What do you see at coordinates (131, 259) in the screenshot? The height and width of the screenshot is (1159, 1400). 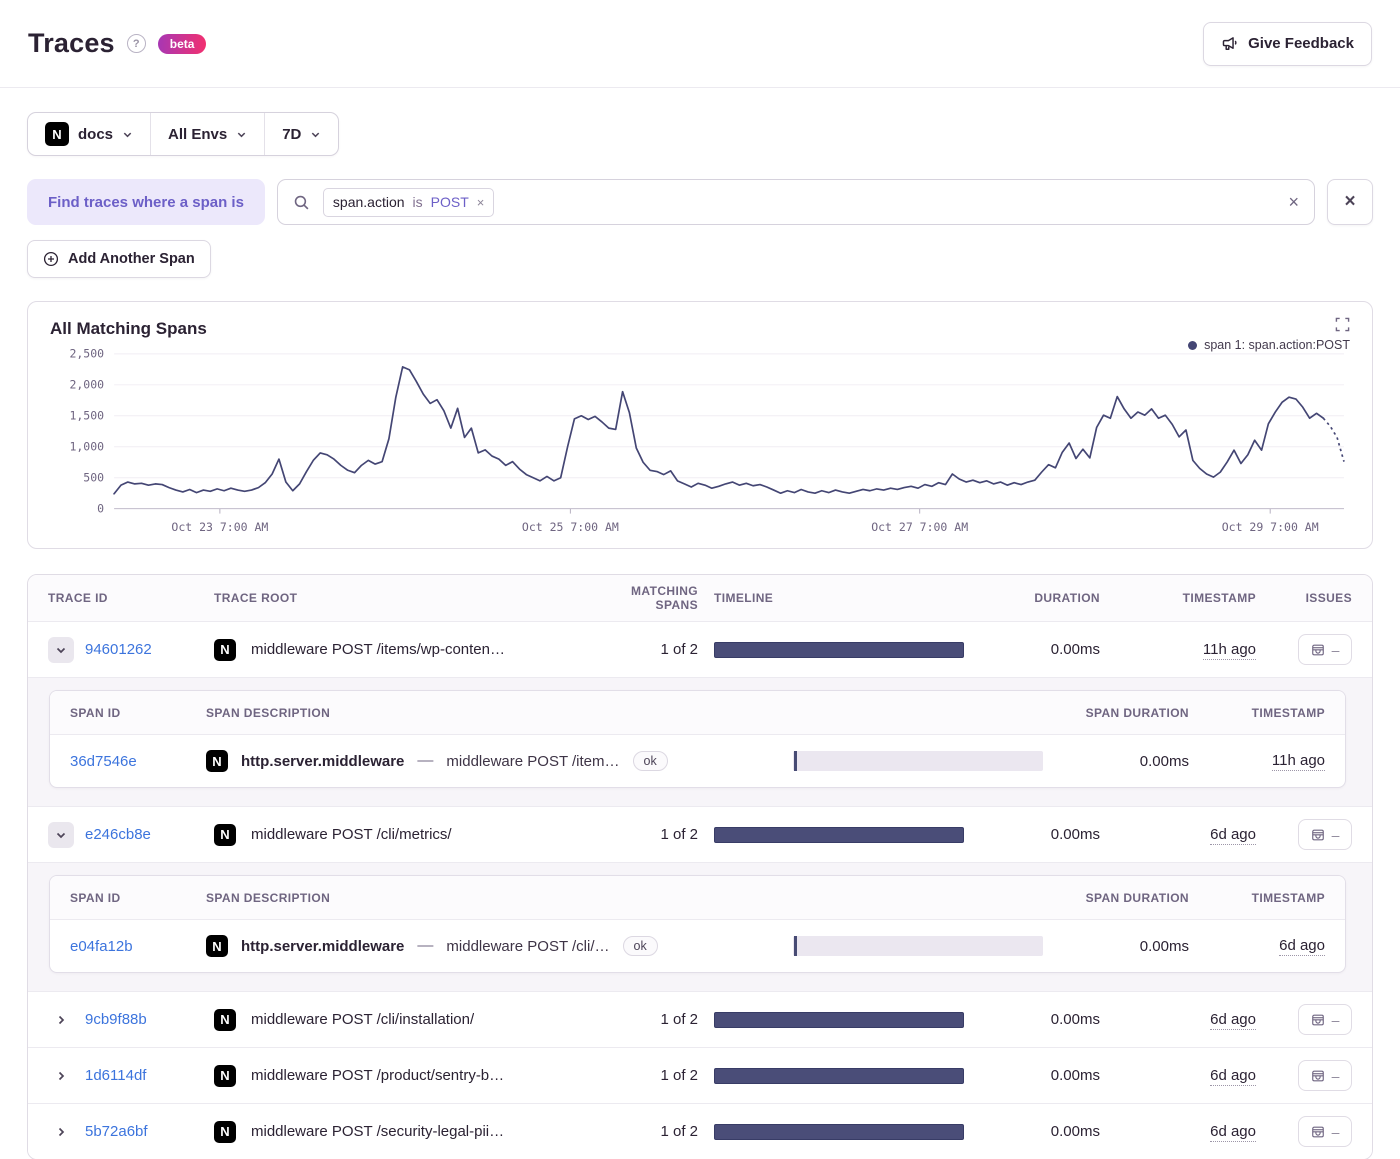 I see `add-another-span-label: Add Another Span` at bounding box center [131, 259].